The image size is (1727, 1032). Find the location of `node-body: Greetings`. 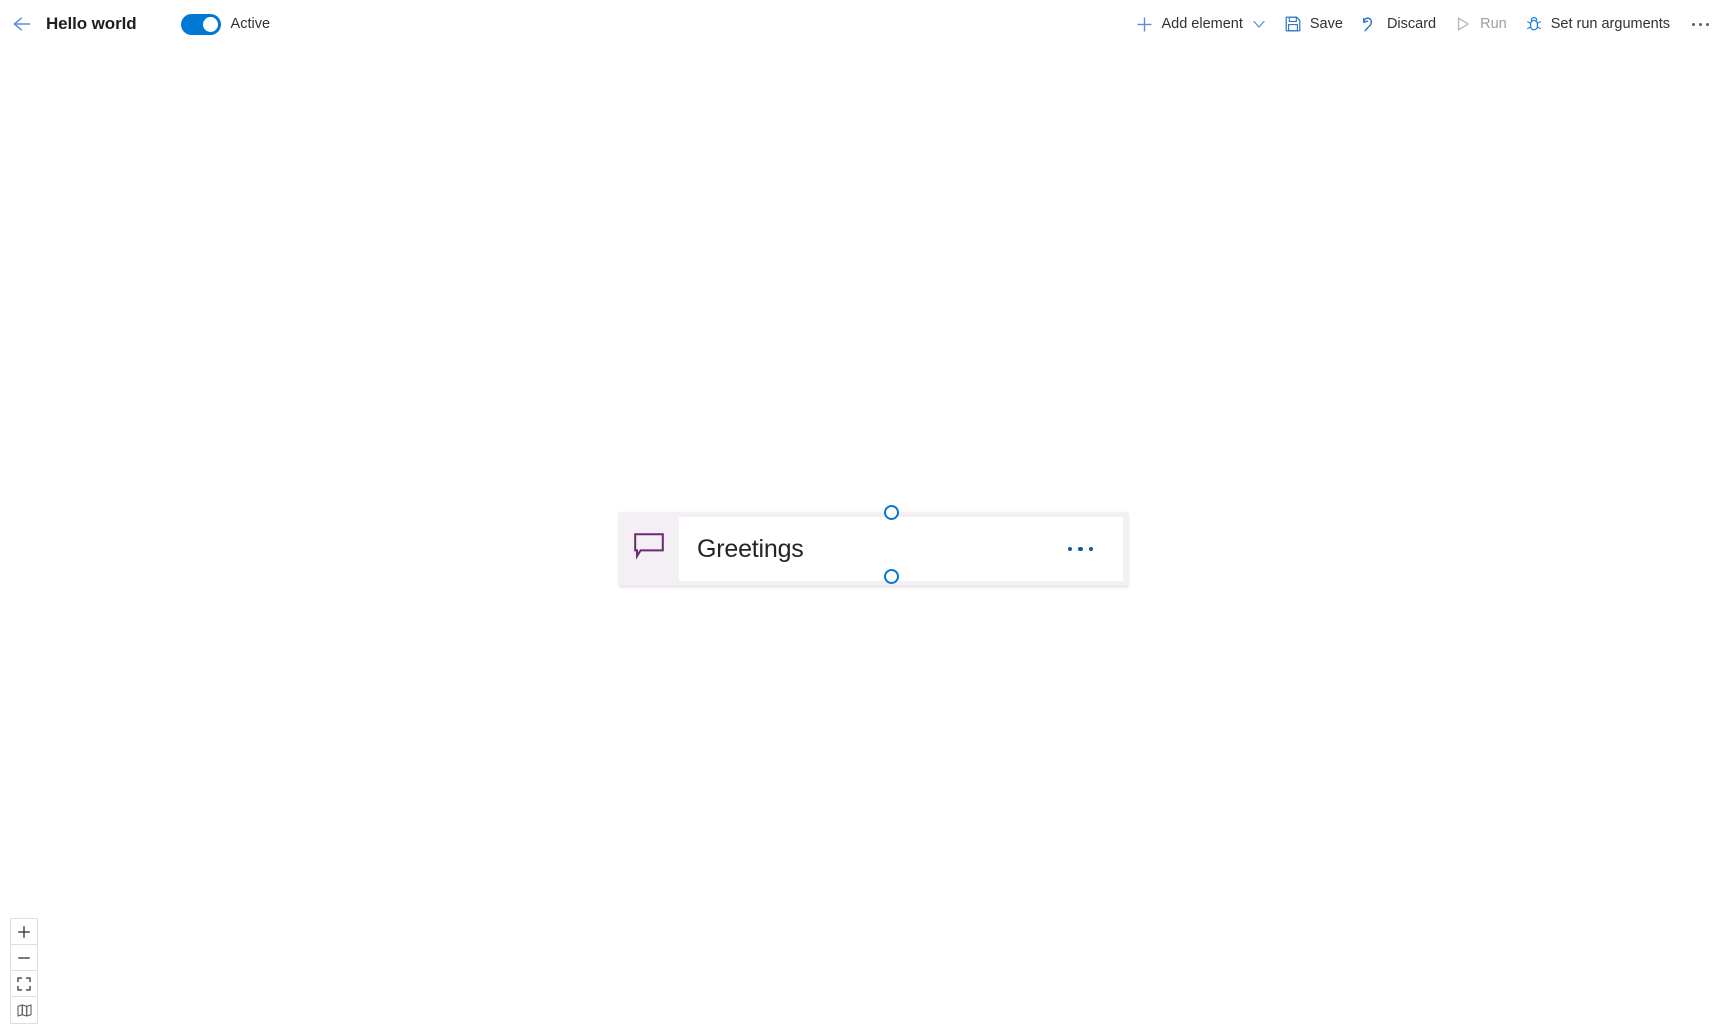

node-body: Greetings is located at coordinates (901, 549).